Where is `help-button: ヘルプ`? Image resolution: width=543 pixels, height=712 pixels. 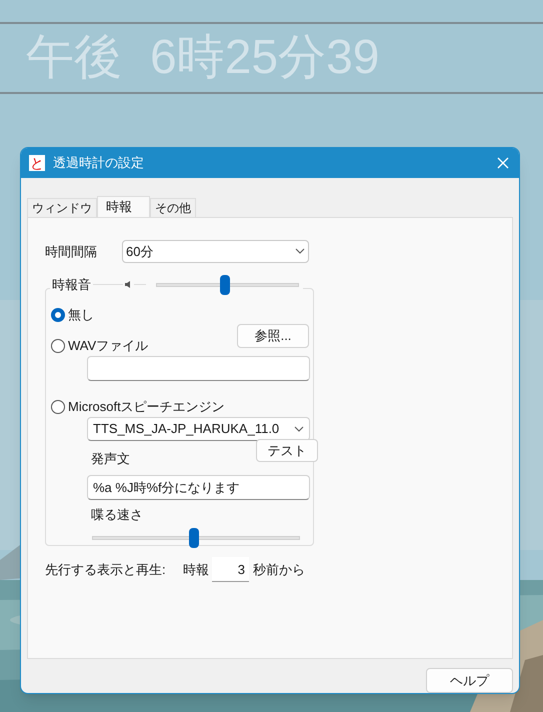 help-button: ヘルプ is located at coordinates (469, 680).